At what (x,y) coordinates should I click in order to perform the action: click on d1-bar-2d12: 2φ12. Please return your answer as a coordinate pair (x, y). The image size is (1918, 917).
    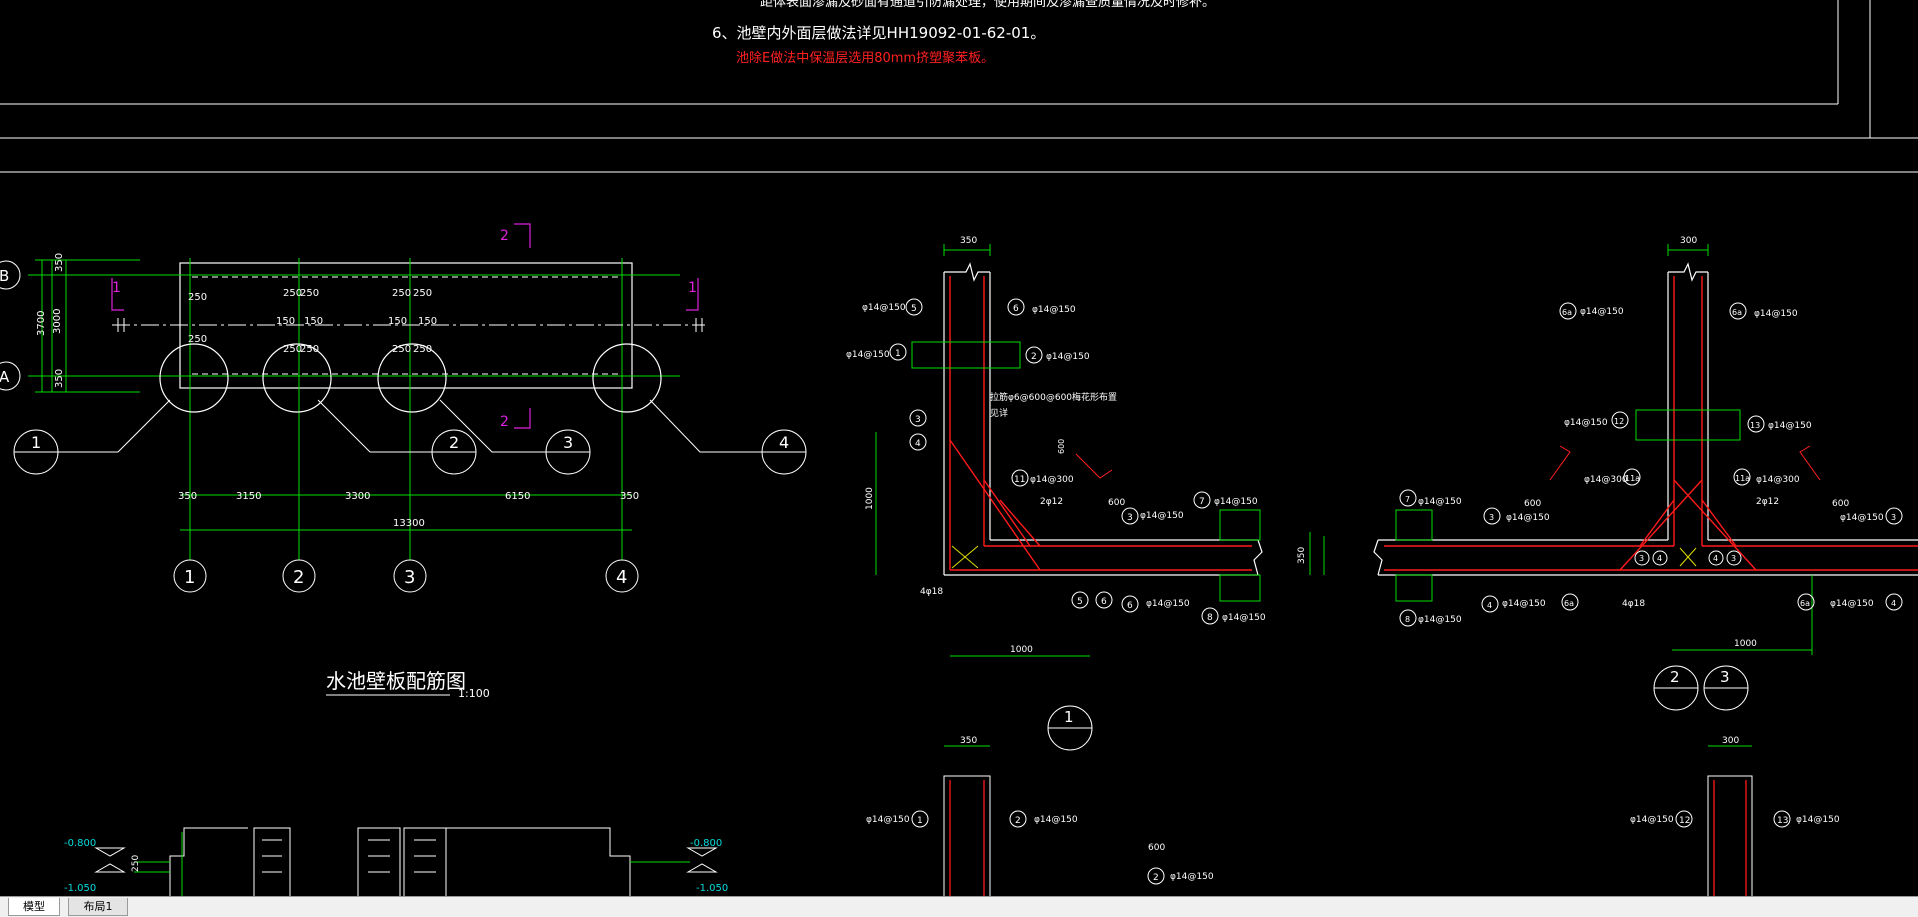
    Looking at the image, I should click on (1051, 502).